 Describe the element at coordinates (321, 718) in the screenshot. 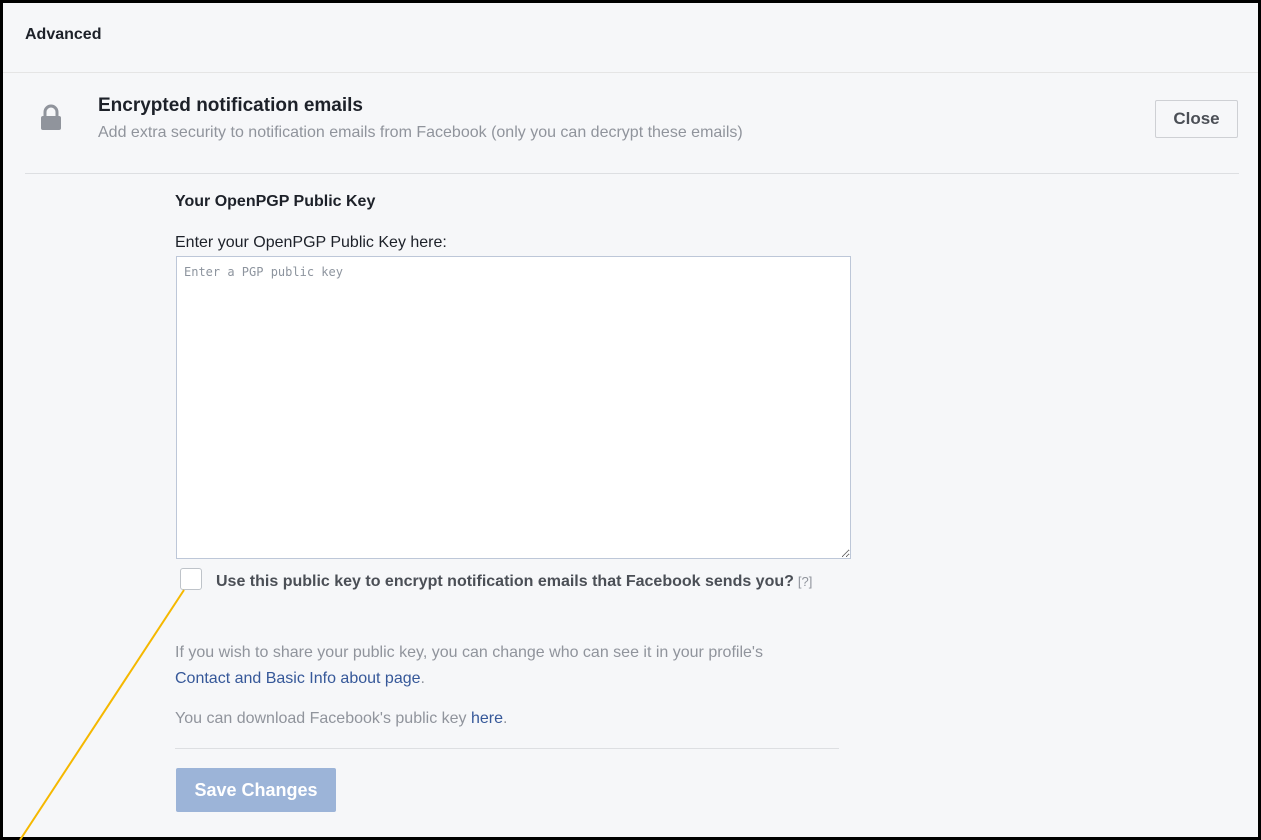

I see `download-key-text: You can download Facebook's public key` at that location.